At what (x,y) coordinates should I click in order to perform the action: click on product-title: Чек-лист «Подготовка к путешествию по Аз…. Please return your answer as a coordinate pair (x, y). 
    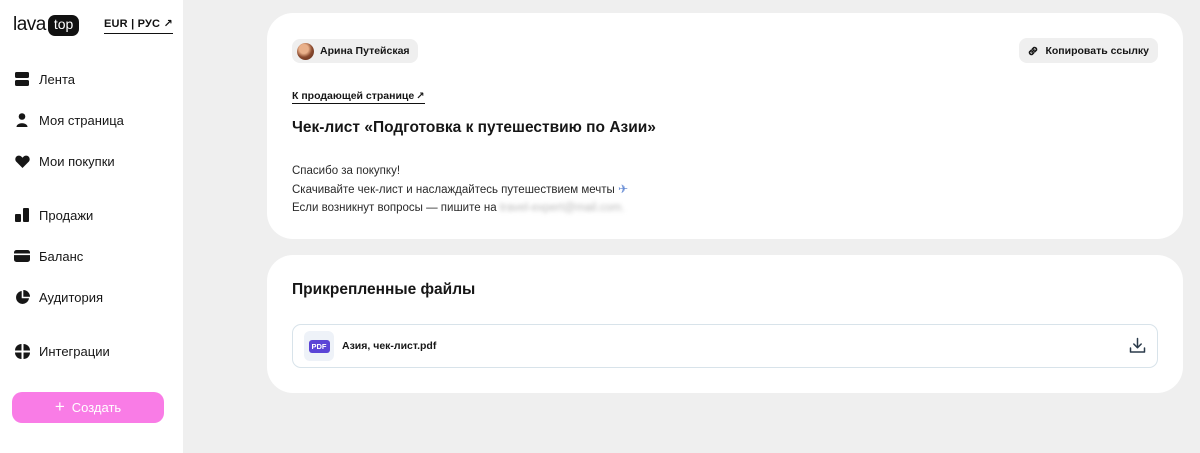
    Looking at the image, I should click on (474, 127).